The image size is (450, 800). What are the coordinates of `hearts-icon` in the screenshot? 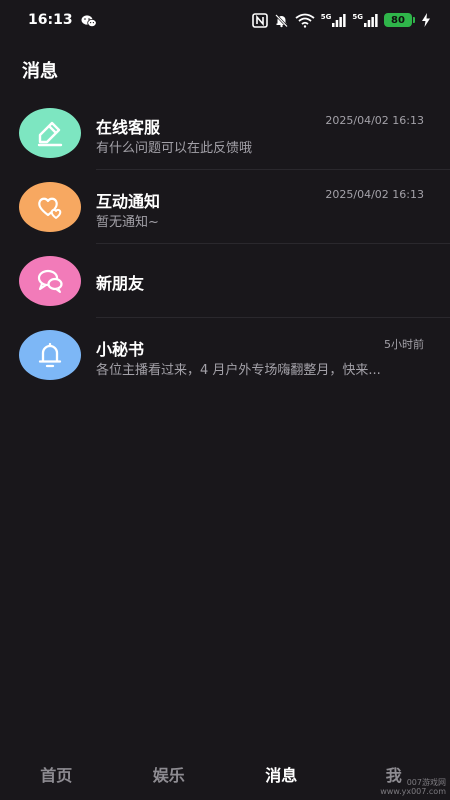 It's located at (50, 208).